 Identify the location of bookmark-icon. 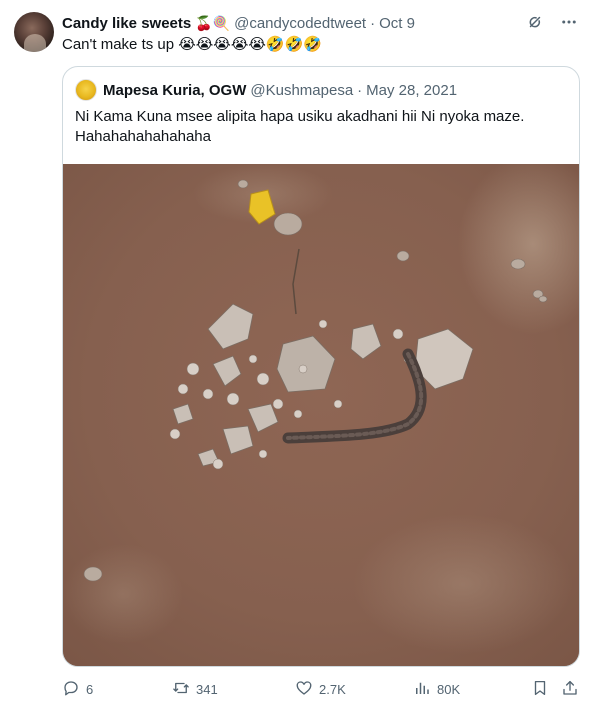
(540, 689).